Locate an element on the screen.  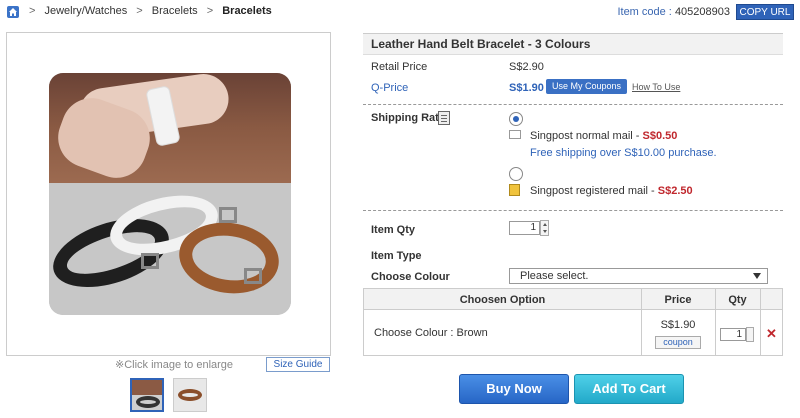
qprice-value: S$1.90 is located at coordinates (526, 88).